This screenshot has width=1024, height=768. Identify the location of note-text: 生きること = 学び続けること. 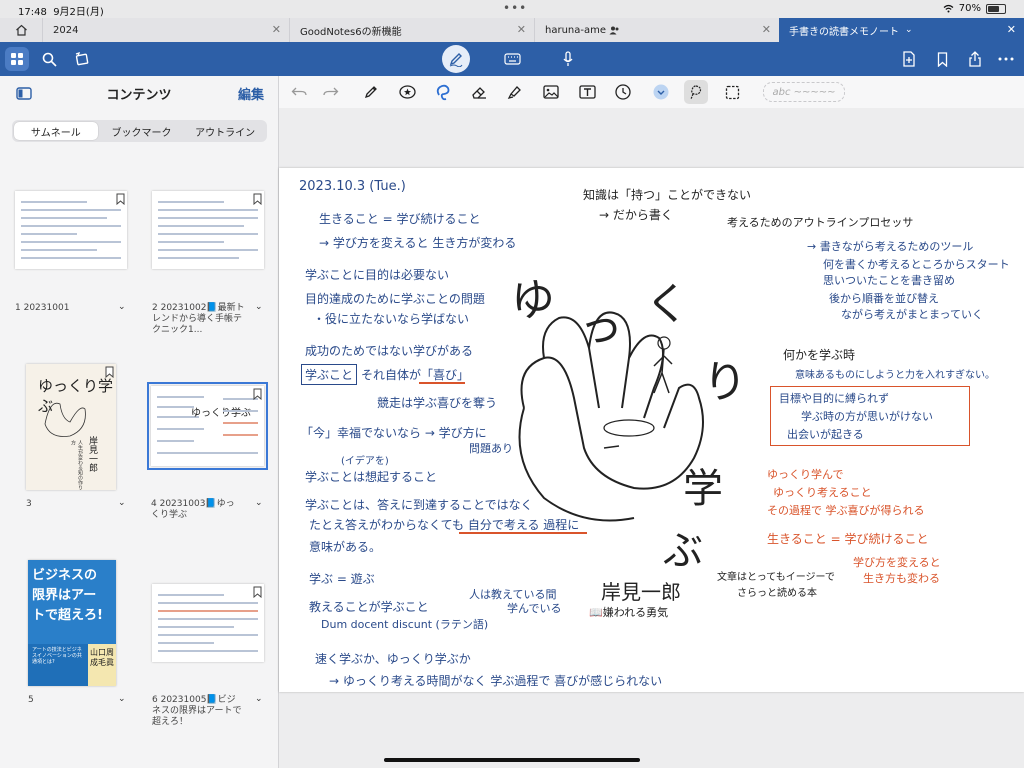
(848, 539).